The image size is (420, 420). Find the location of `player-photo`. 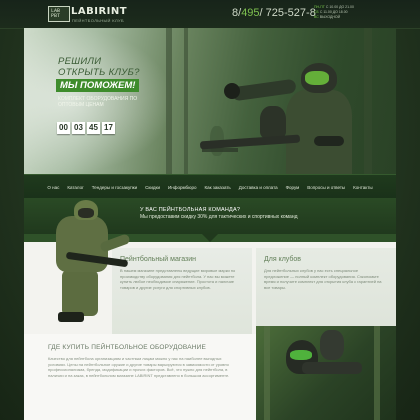

player-photo is located at coordinates (326, 373).